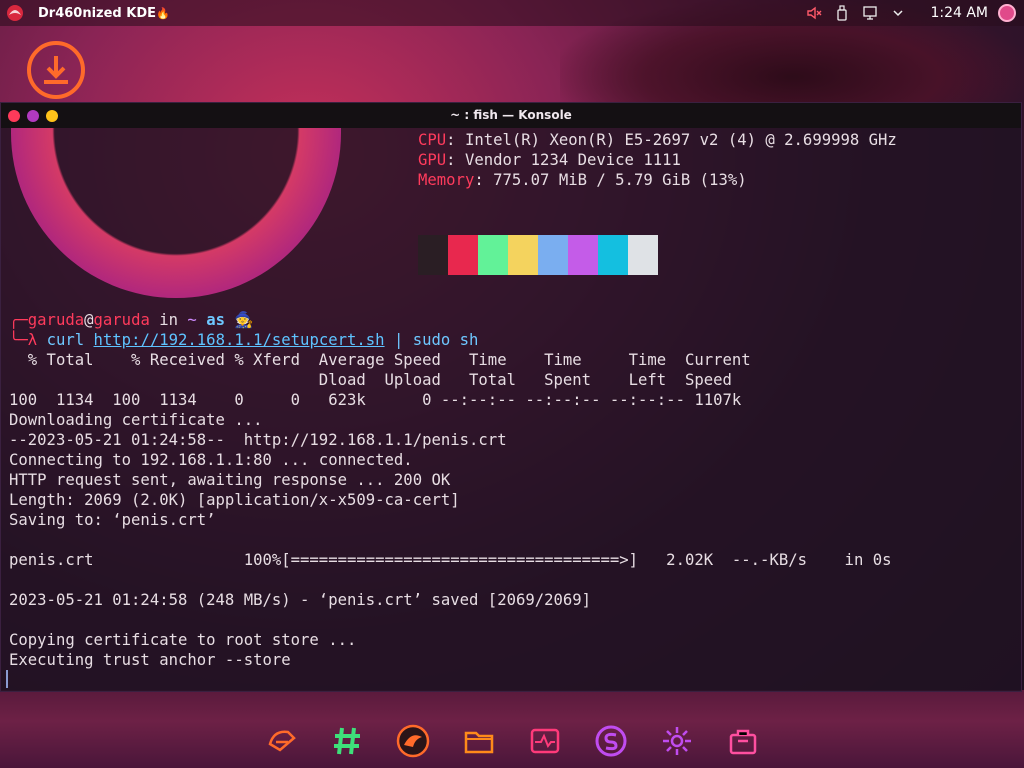 The width and height of the screenshot is (1024, 768). I want to click on memory-value: : 775.07 MiB / 5.79 GiB (13%), so click(610, 180).